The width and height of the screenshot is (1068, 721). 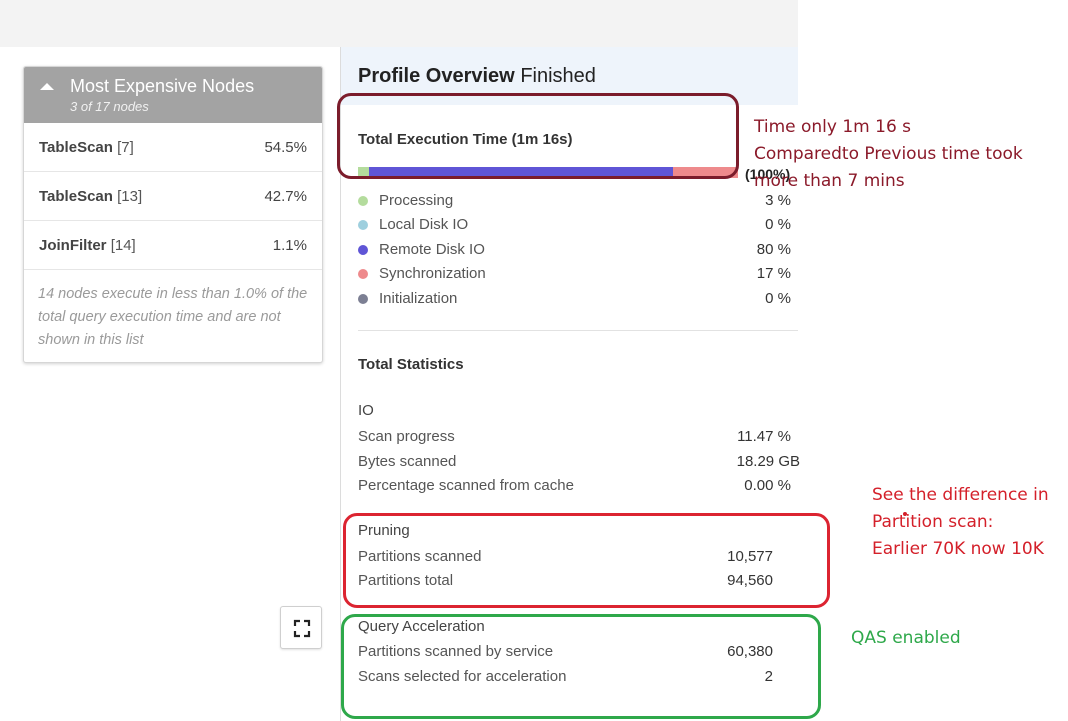 I want to click on node-label: JoinFilter [14], so click(x=87, y=245).